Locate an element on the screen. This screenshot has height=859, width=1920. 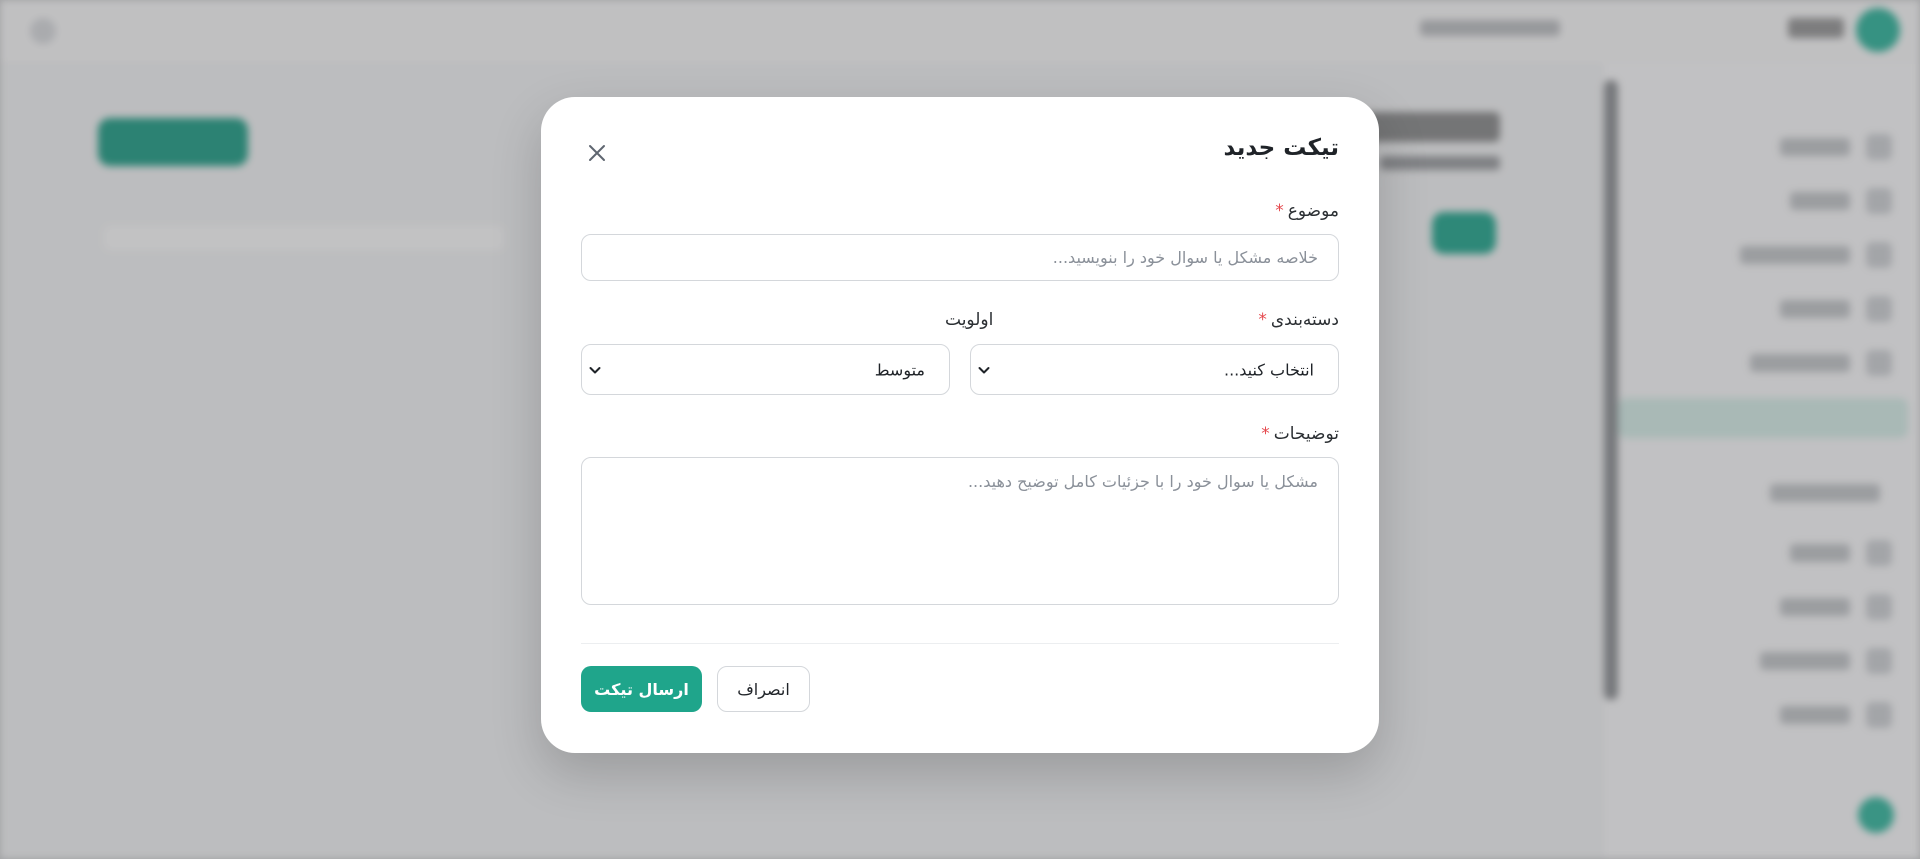
description-textarea is located at coordinates (960, 531).